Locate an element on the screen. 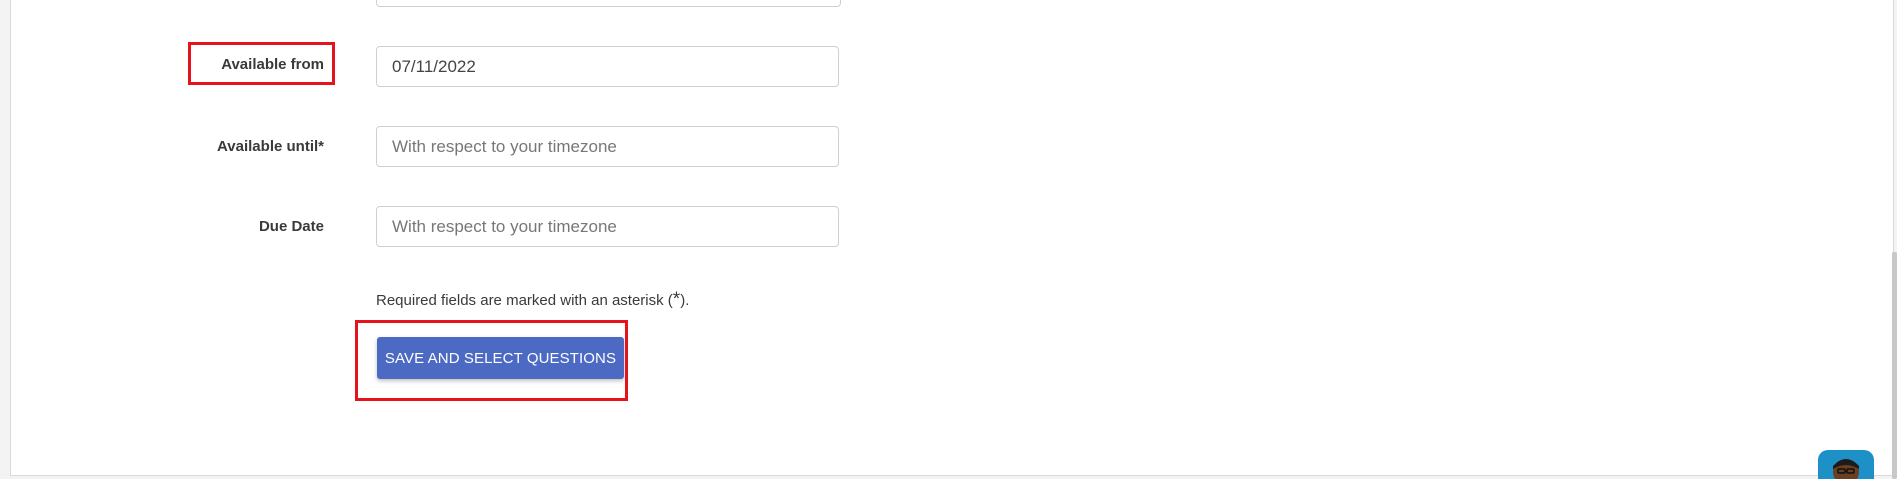 Image resolution: width=1897 pixels, height=479 pixels. page-scrollbar is located at coordinates (1894, 239).